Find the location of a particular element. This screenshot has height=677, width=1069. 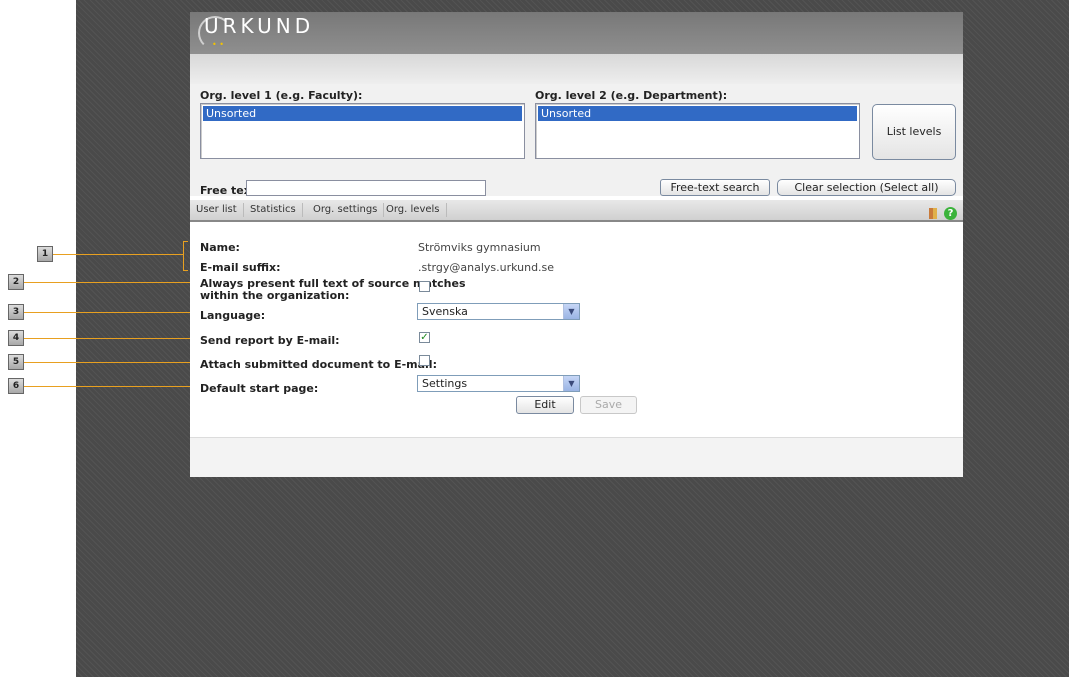

book-icon is located at coordinates (932, 213).